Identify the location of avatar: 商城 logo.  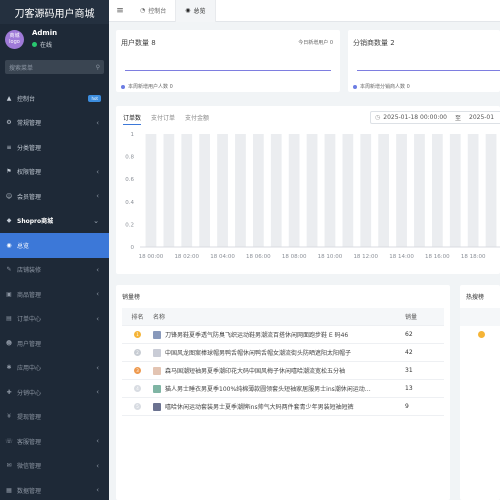
(14, 39).